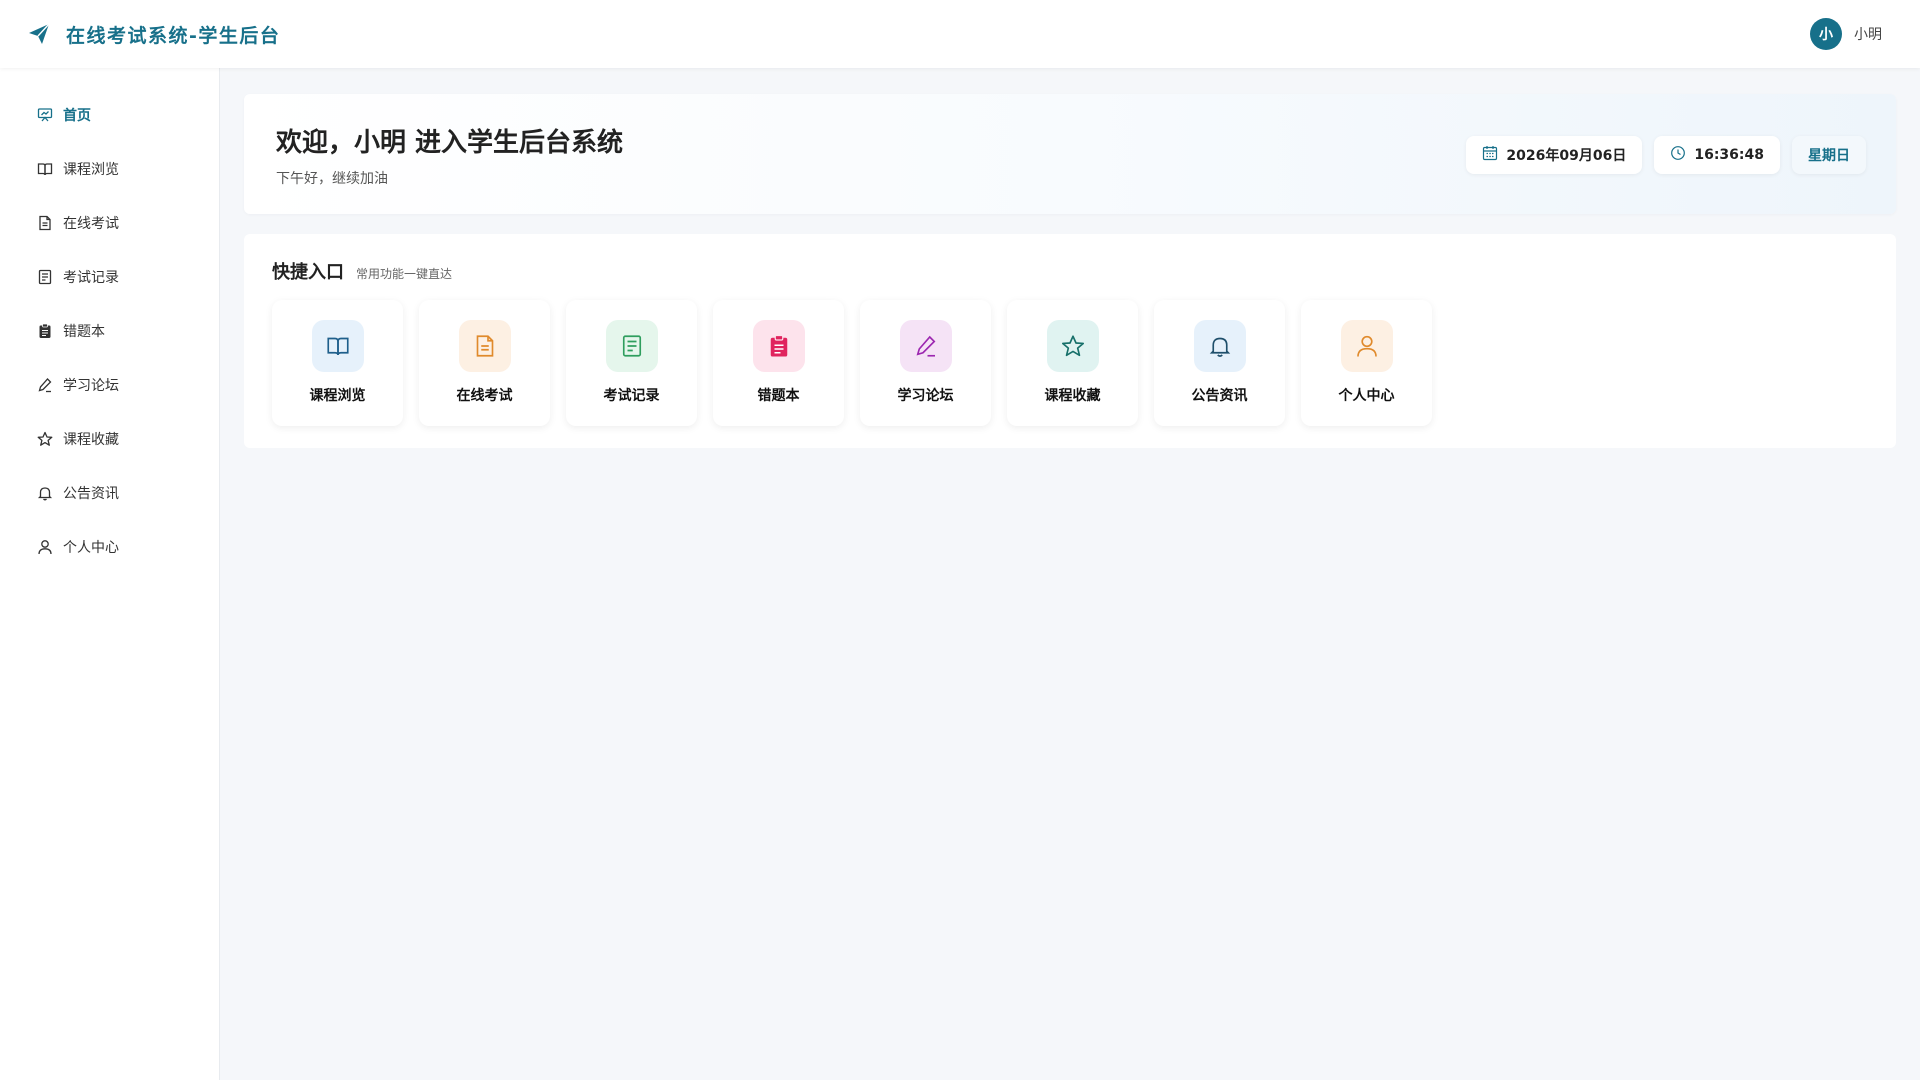  What do you see at coordinates (332, 179) in the screenshot?
I see `welcome-subtitle: 下午好，继续加油` at bounding box center [332, 179].